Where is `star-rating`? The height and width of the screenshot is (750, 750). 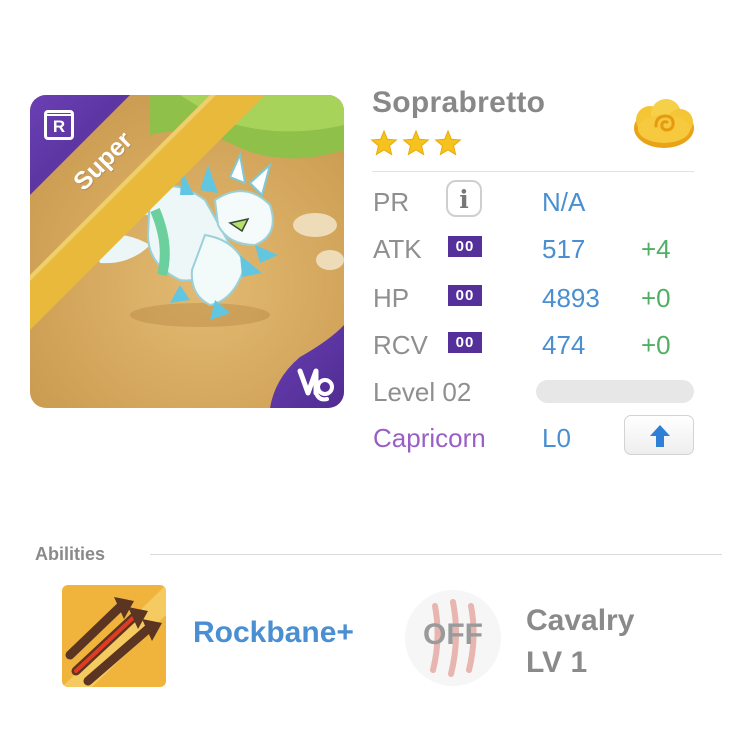
star-rating is located at coordinates (416, 143).